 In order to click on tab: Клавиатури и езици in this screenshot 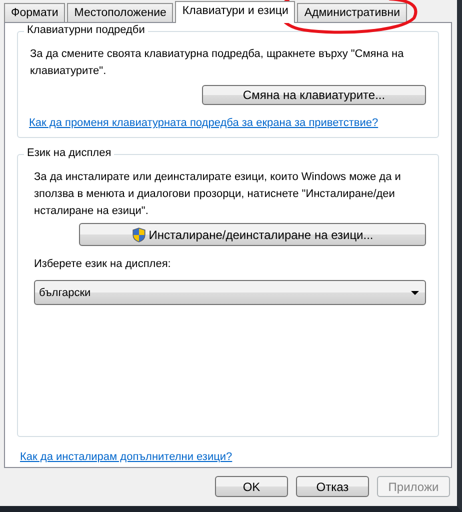, I will do `click(235, 12)`.